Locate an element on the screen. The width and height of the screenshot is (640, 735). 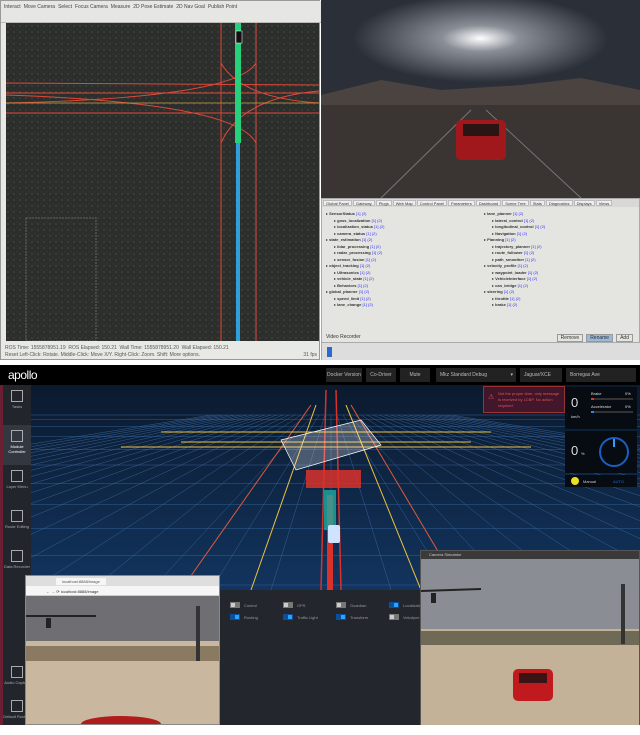
sidebar-item: Route Editing is located at coordinates (17, 525).